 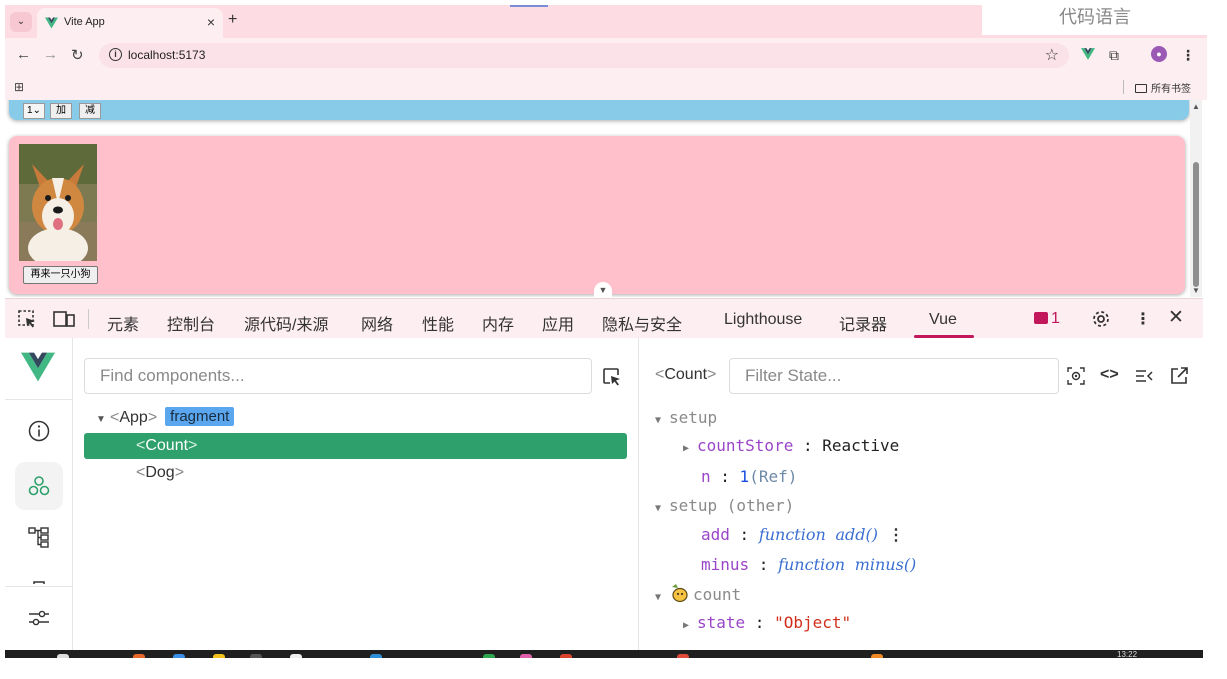 I want to click on back-arrow-icon: ←, so click(x=23, y=54).